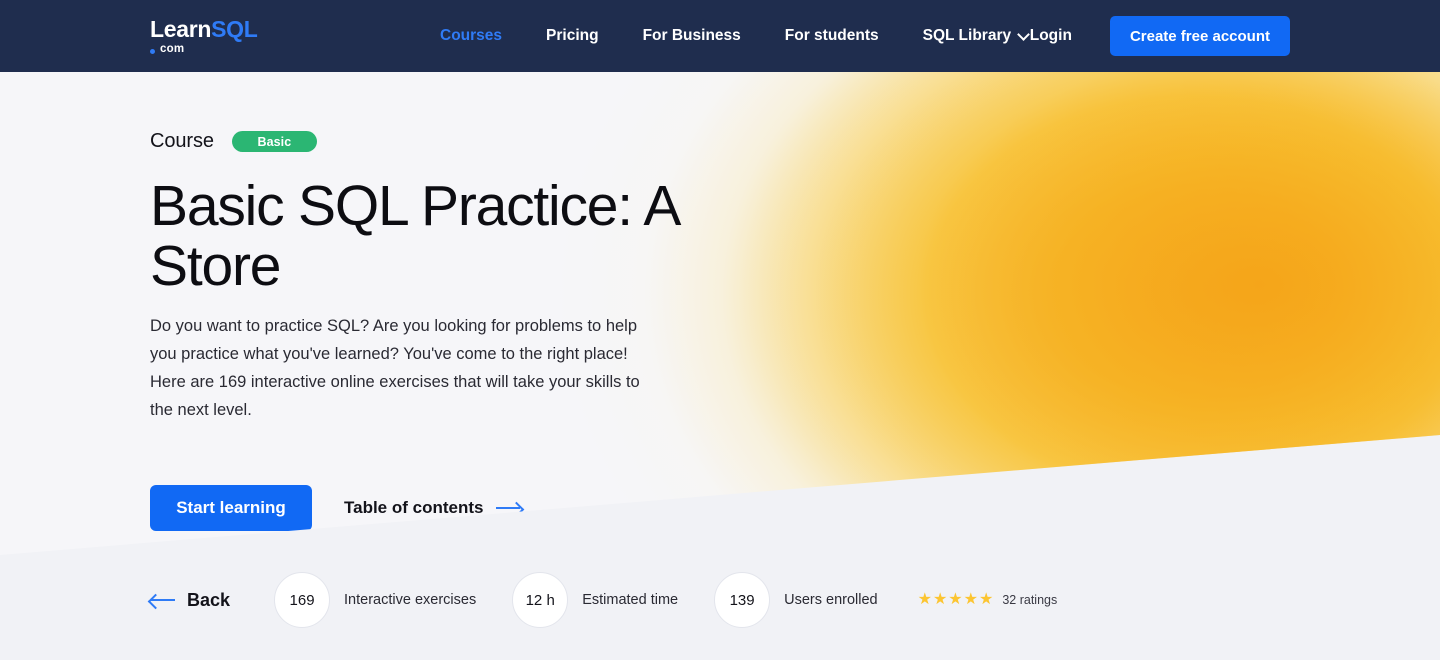 This screenshot has width=1440, height=660. I want to click on course-meta-line: Course Basic, so click(233, 141).